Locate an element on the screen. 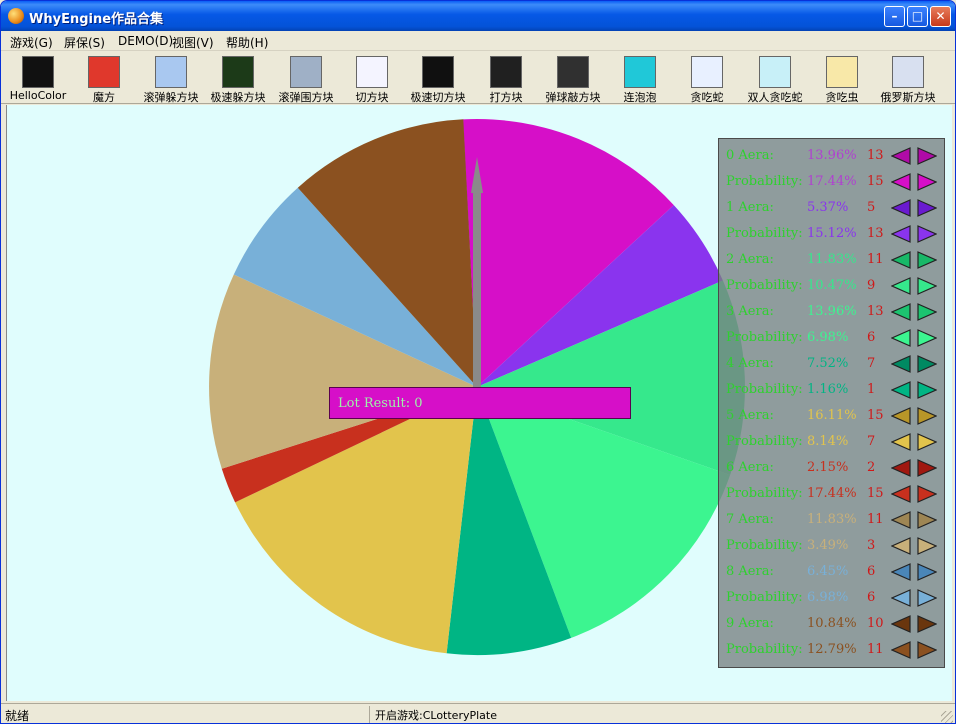  increase-prob-1-icon is located at coordinates (927, 234).